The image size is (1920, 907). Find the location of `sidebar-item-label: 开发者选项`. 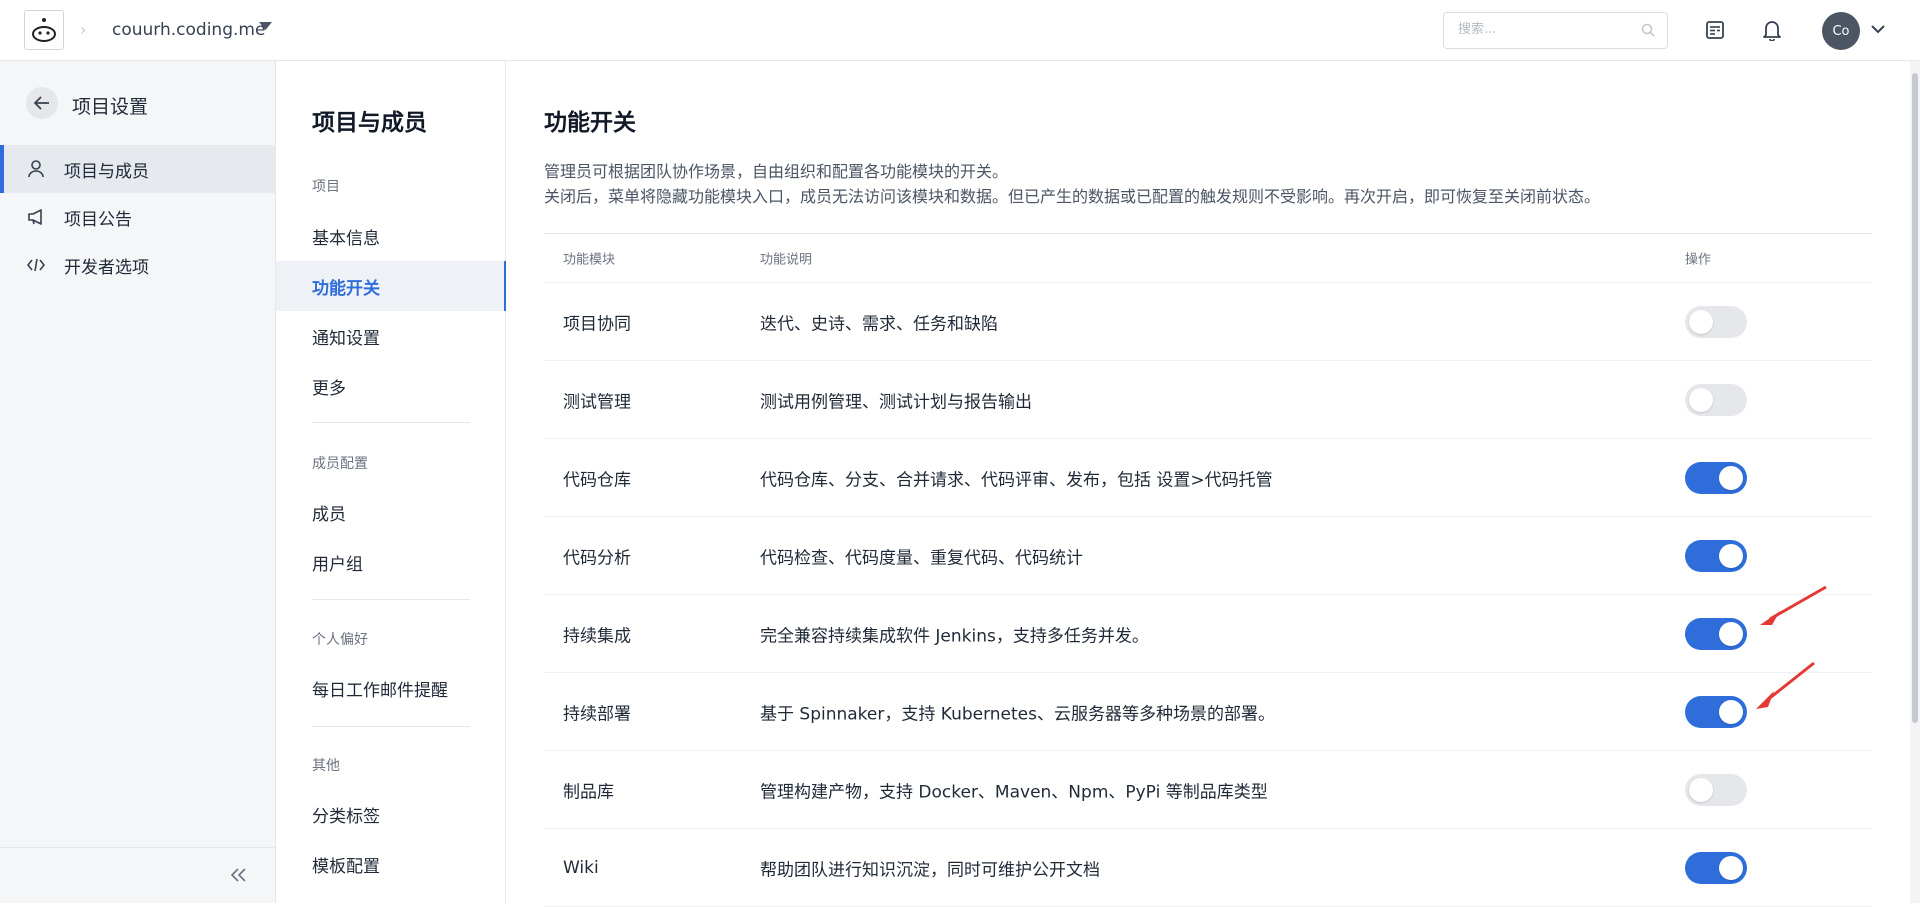

sidebar-item-label: 开发者选项 is located at coordinates (106, 267).